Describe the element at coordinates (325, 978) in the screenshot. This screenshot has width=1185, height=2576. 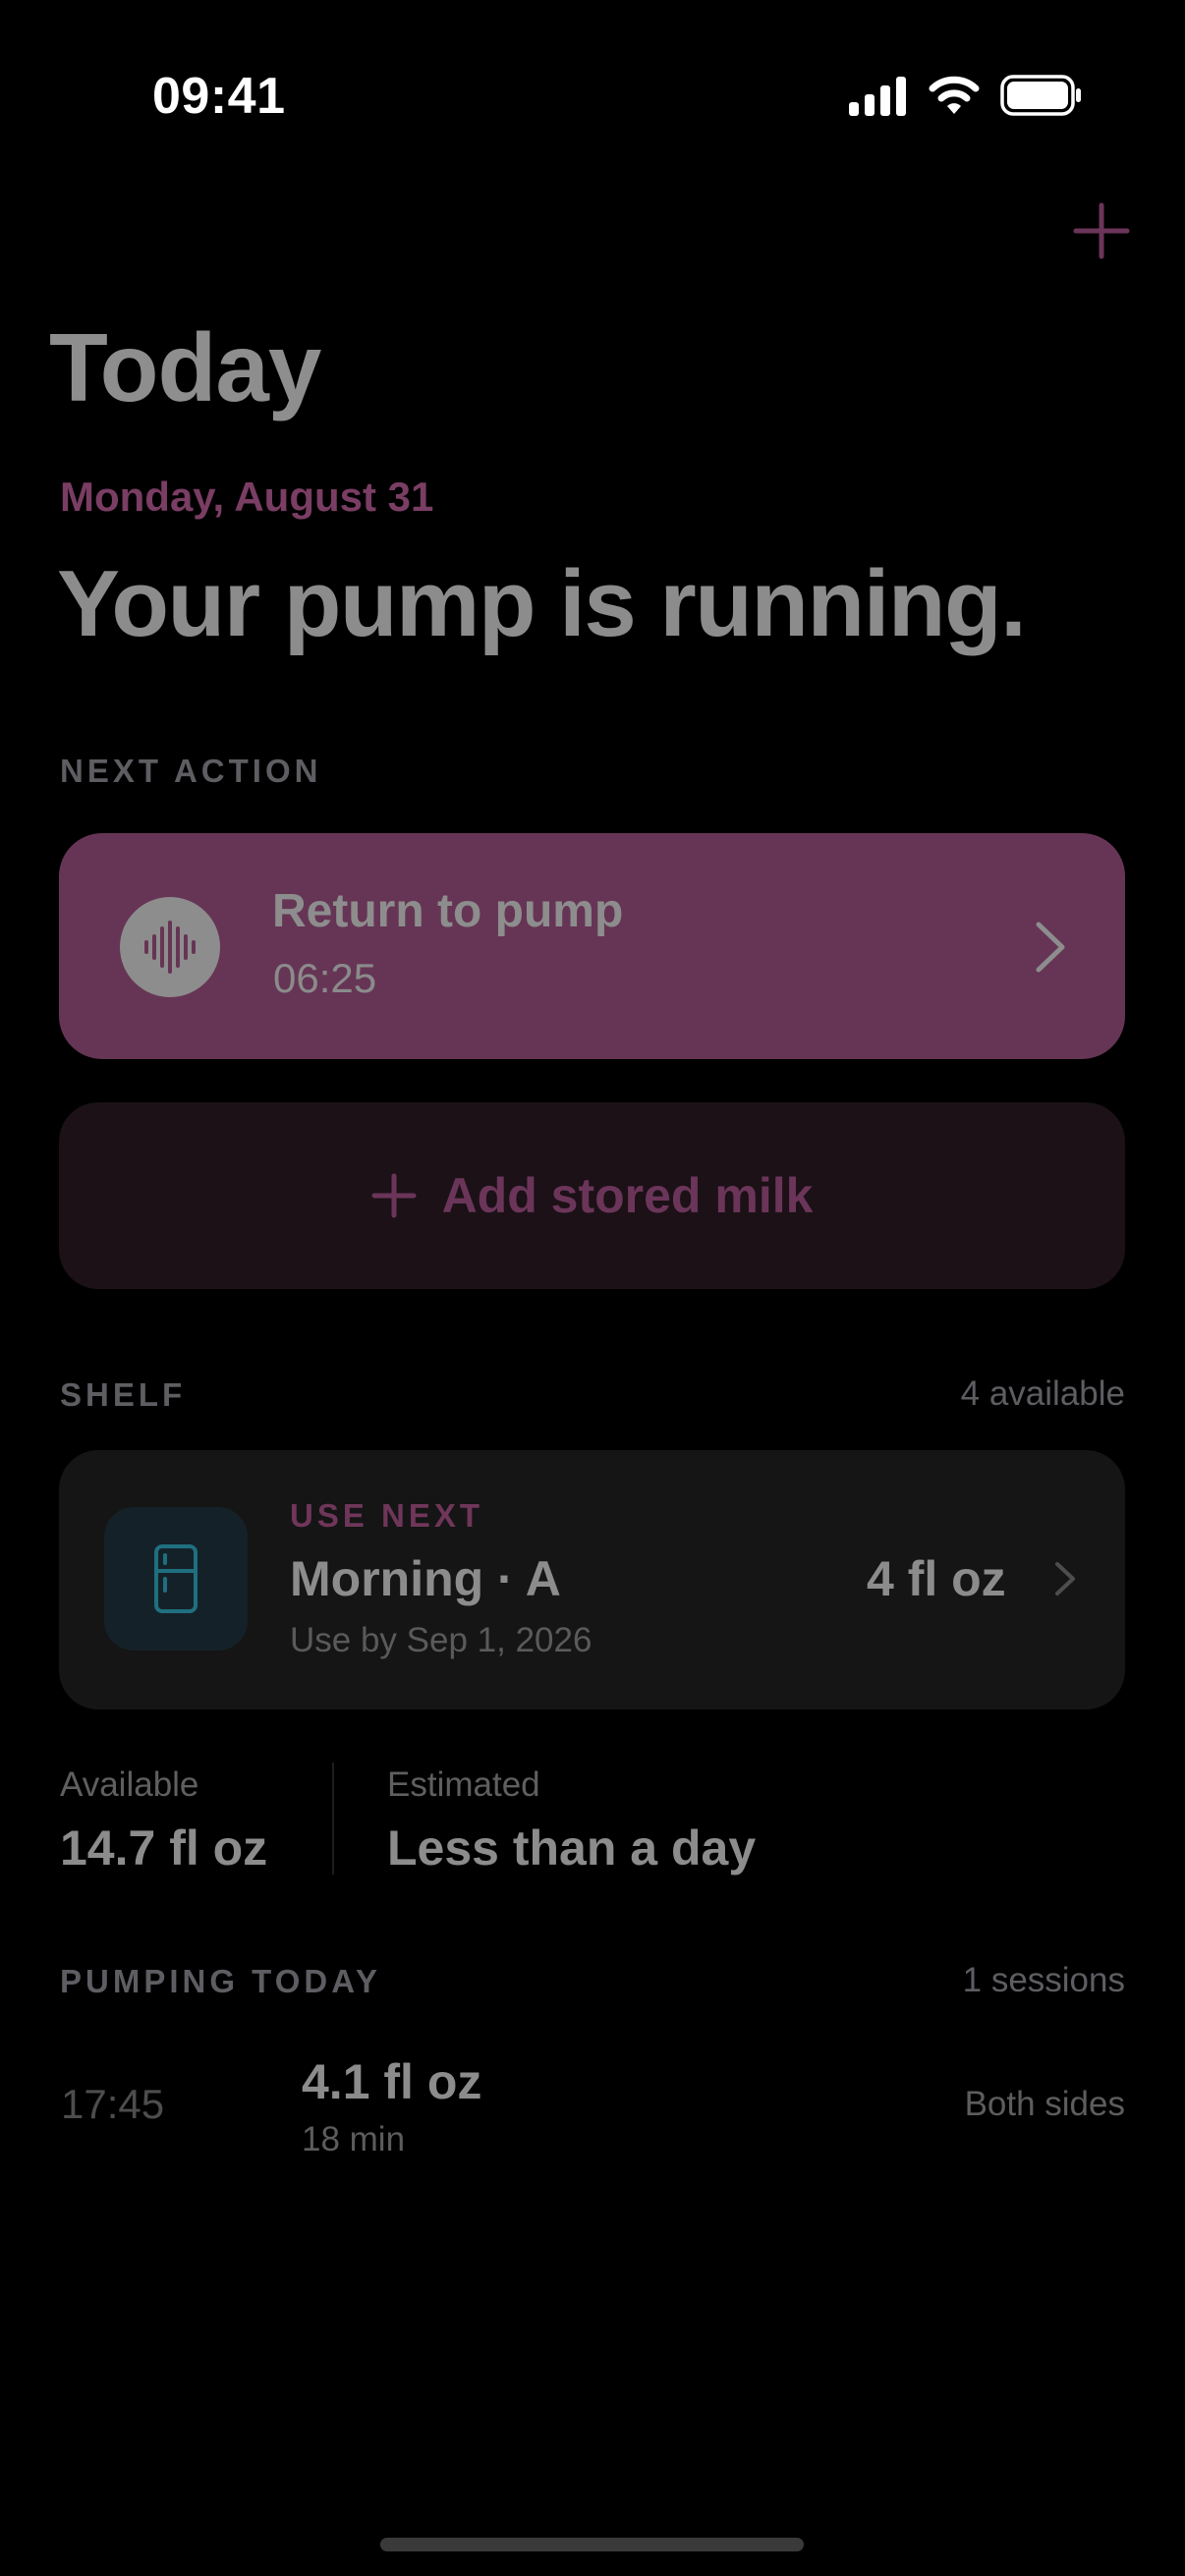
I see `action-timer: 06:25` at that location.